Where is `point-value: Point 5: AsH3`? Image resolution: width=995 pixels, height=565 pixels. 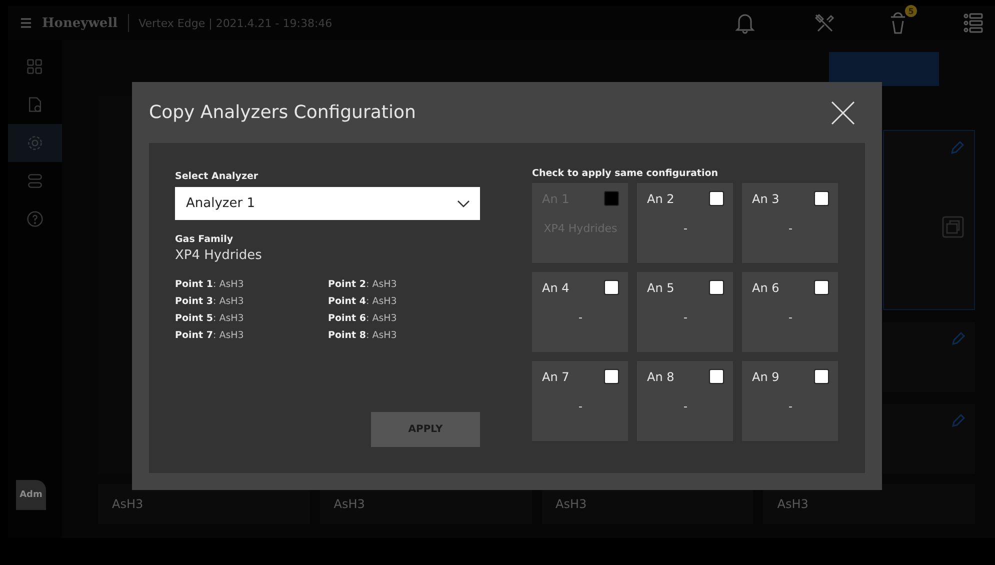
point-value: Point 5: AsH3 is located at coordinates (210, 318).